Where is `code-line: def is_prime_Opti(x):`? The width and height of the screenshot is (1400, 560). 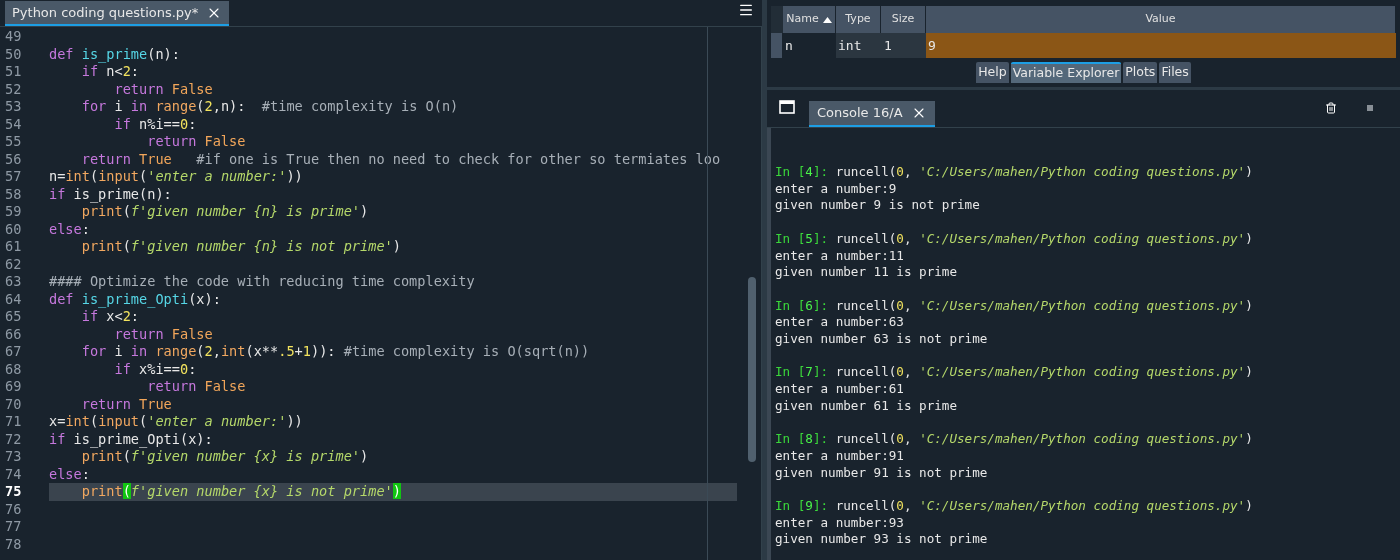 code-line: def is_prime_Opti(x): is located at coordinates (135, 299).